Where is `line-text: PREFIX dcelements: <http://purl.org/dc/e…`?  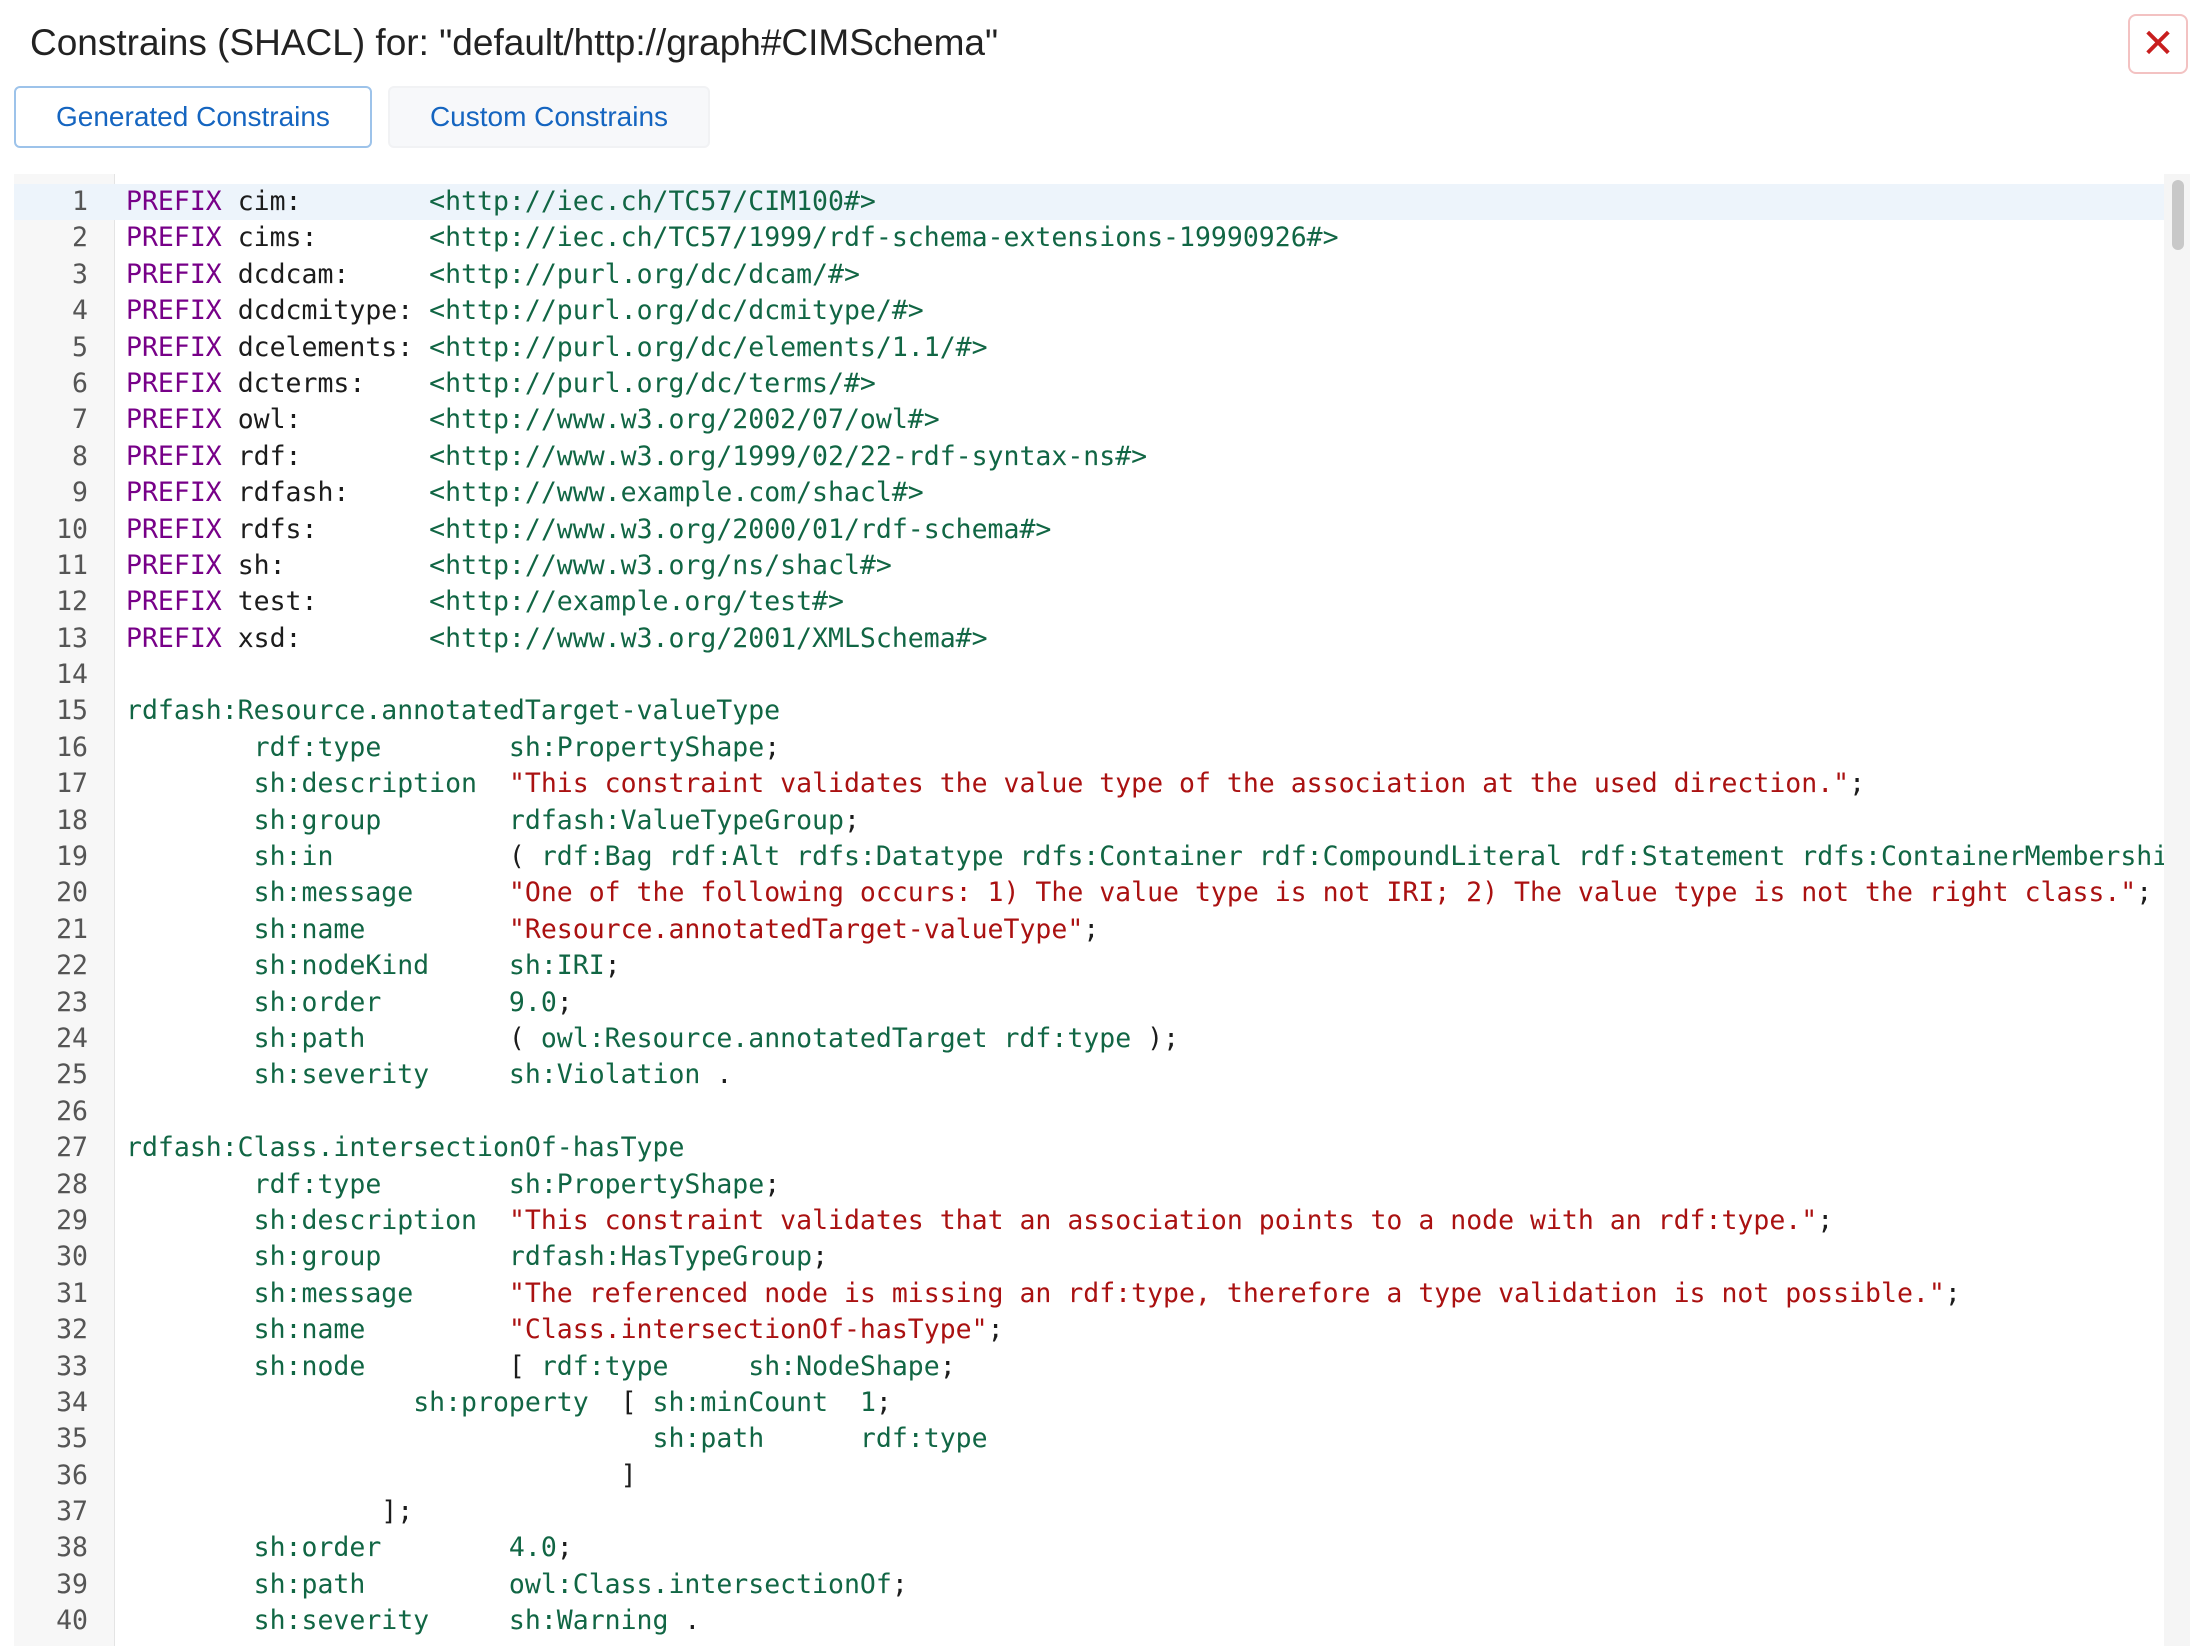
line-text: PREFIX dcelements: <http://purl.org/dc/e… is located at coordinates (1151, 348).